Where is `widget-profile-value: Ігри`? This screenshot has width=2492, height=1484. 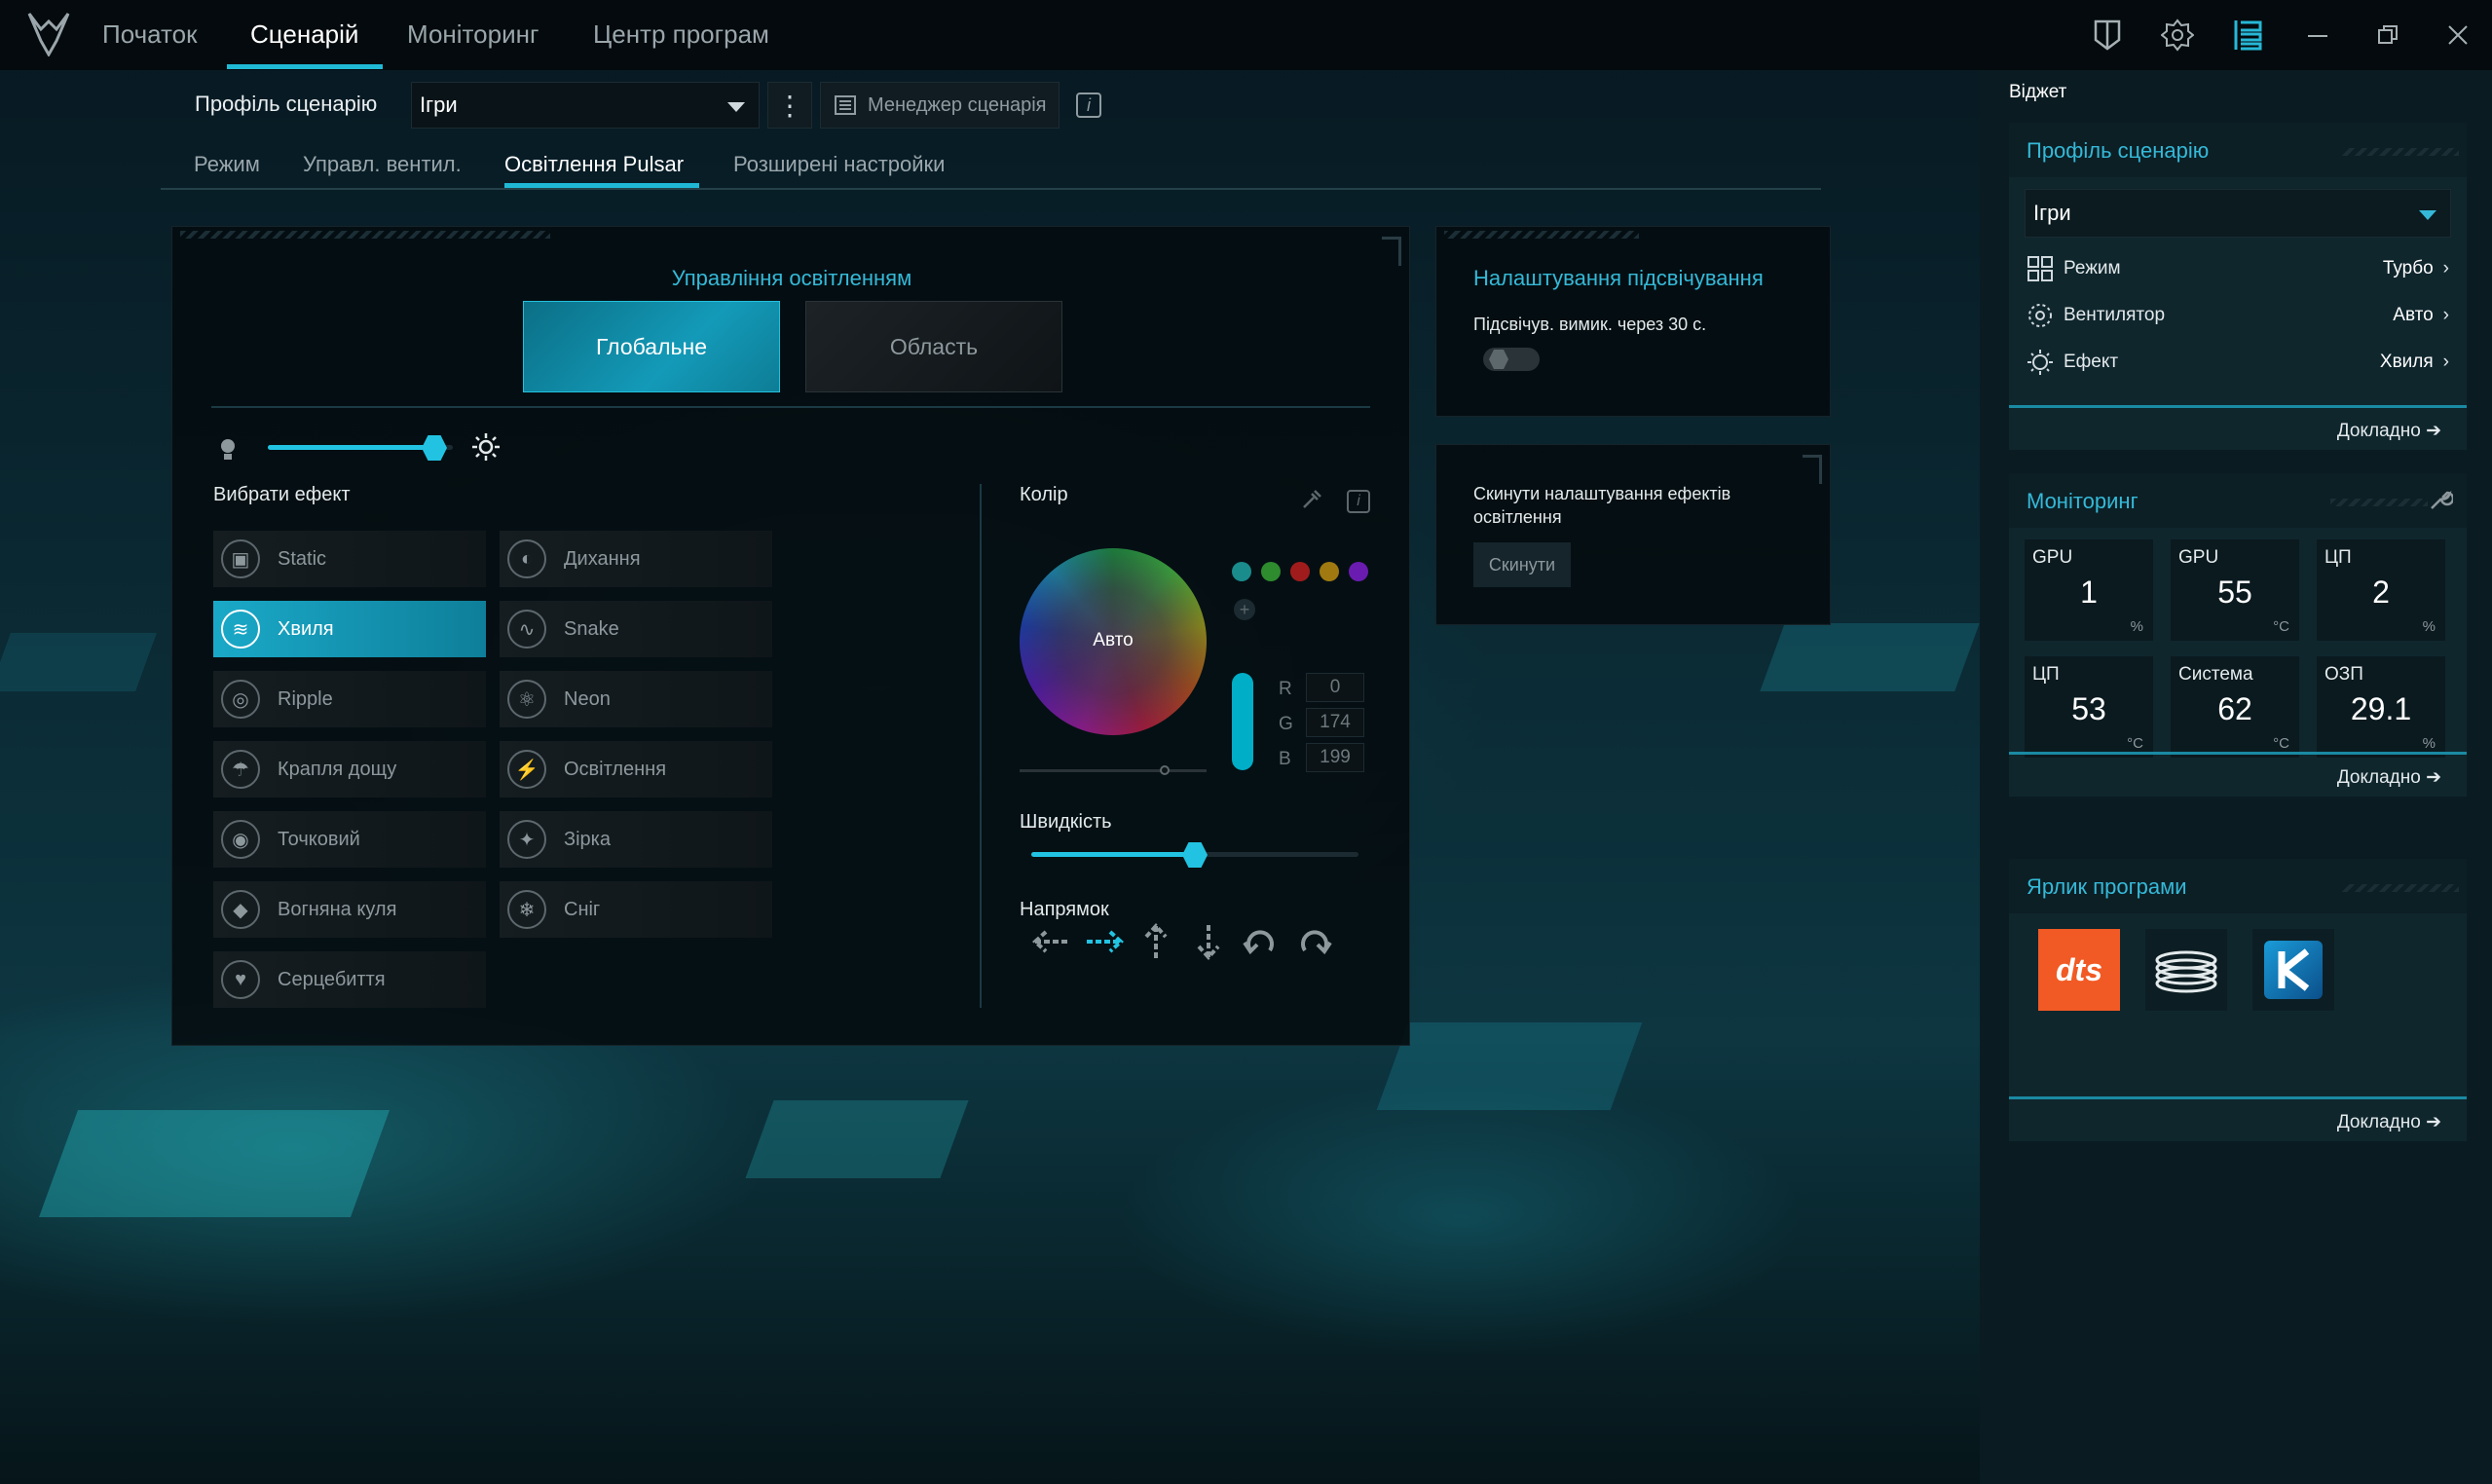 widget-profile-value: Ігри is located at coordinates (2052, 213).